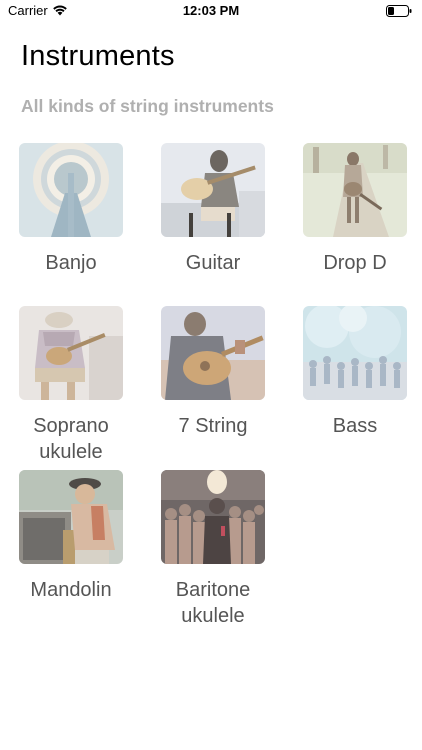  Describe the element at coordinates (213, 263) in the screenshot. I see `instrument-label: Guitar` at that location.